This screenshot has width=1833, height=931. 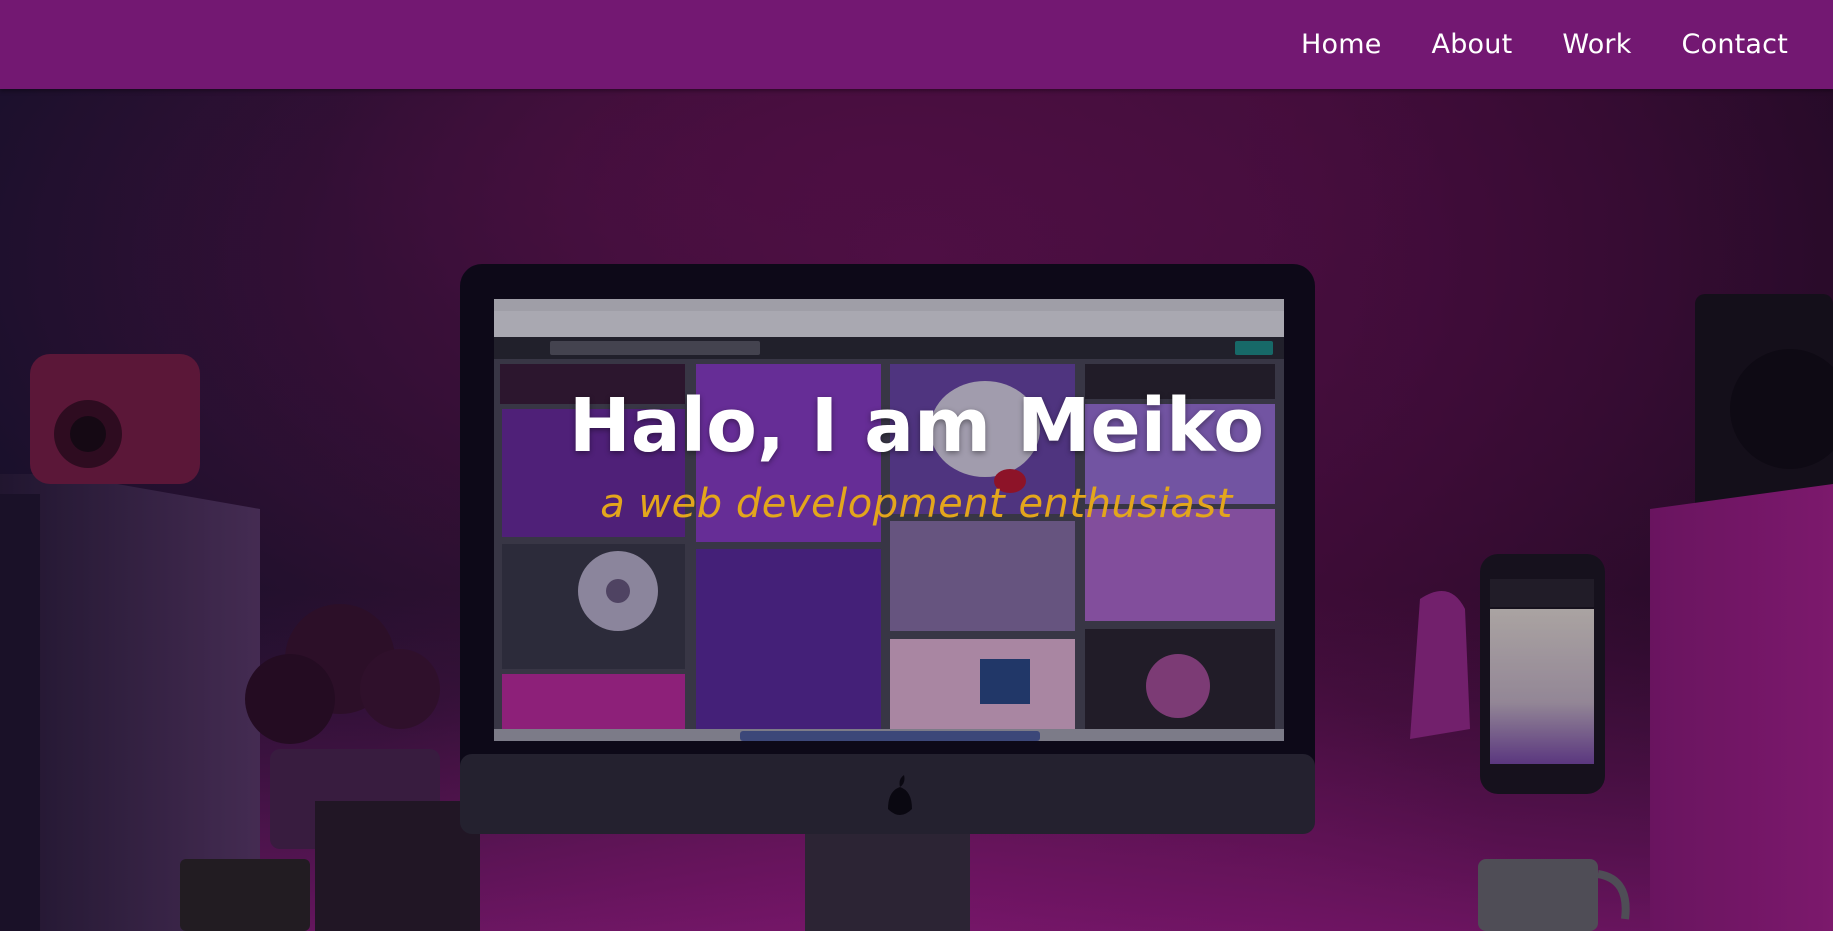 What do you see at coordinates (916, 504) in the screenshot?
I see `hero-subtitle: a web development enthusiast` at bounding box center [916, 504].